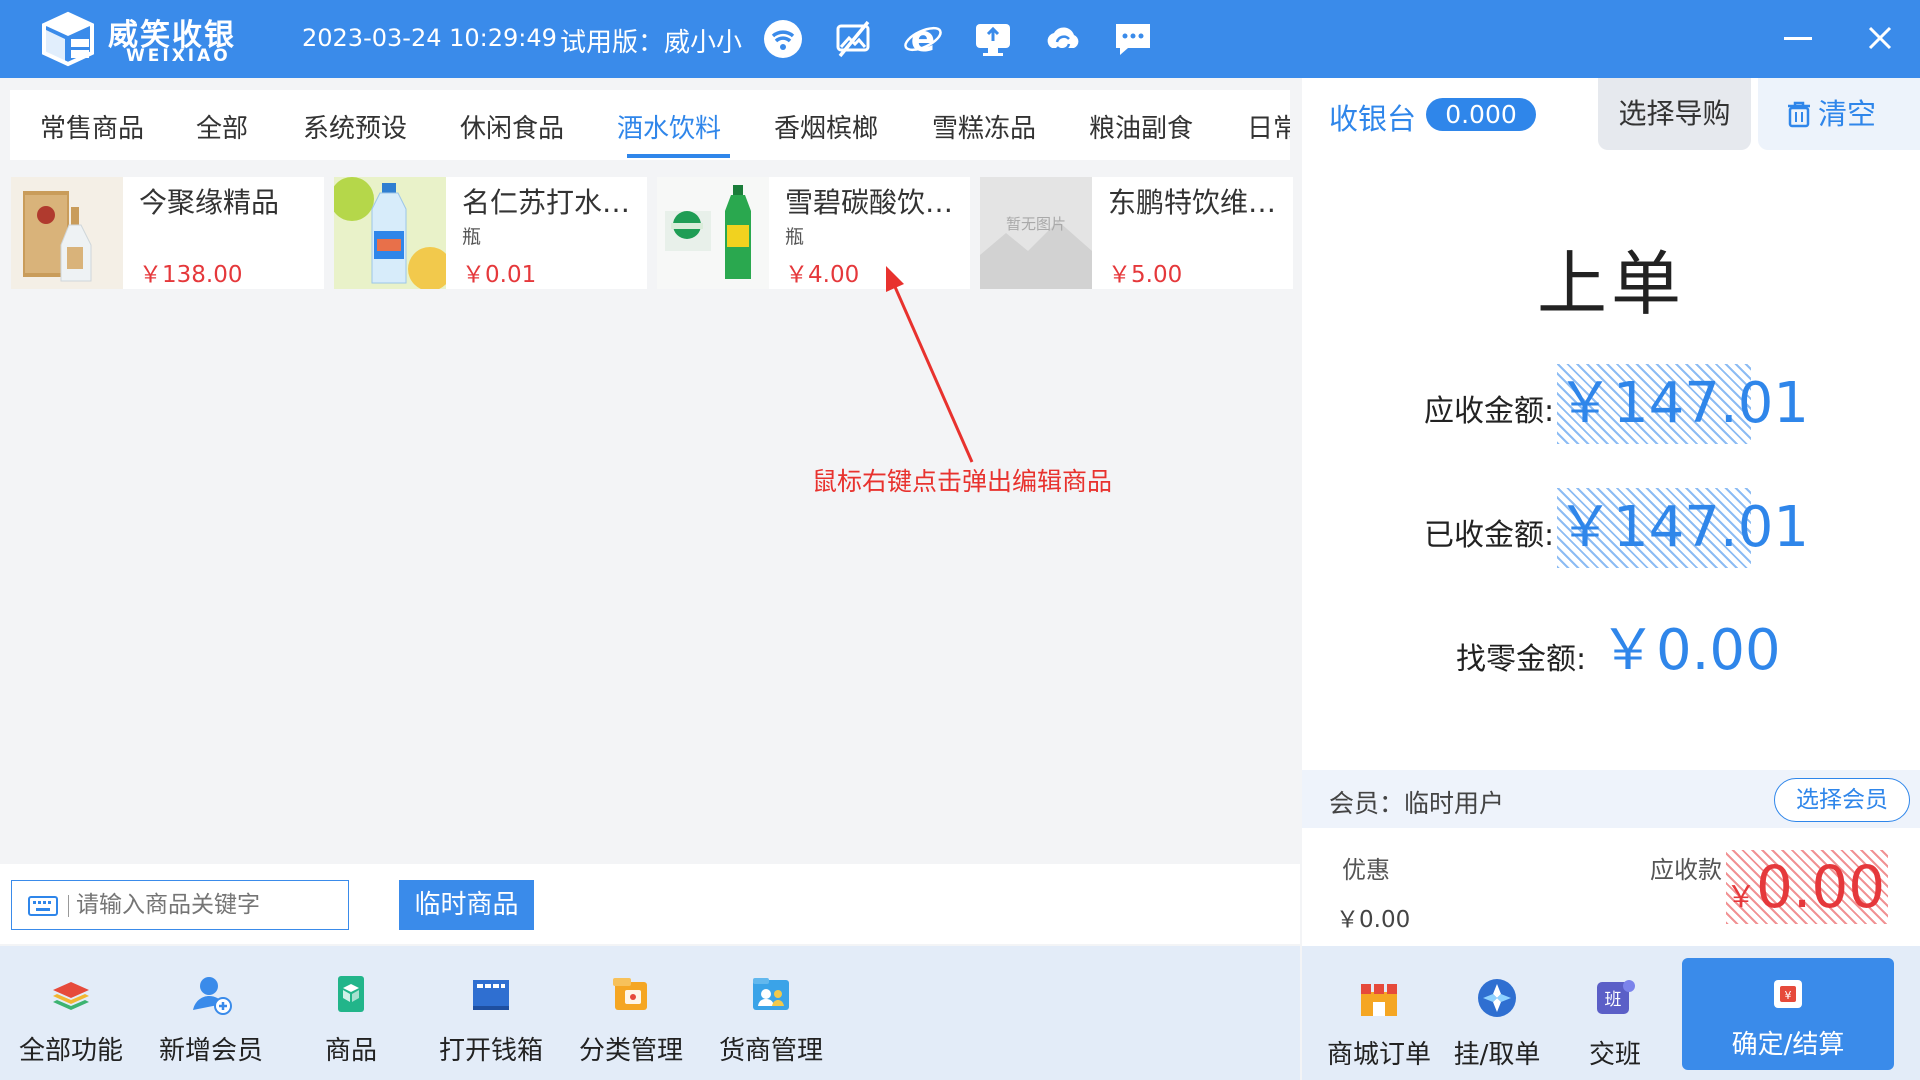 The image size is (1920, 1080). Describe the element at coordinates (1615, 1023) in the screenshot. I see `shift-handover-button: 班 交班` at that location.